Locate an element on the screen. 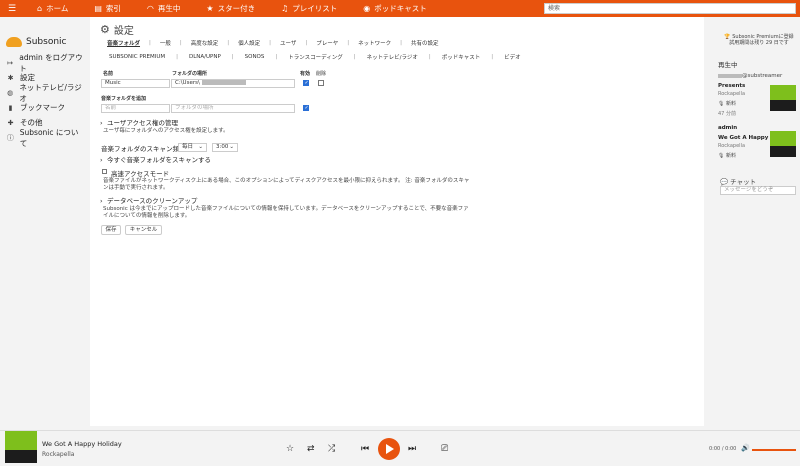 This screenshot has width=800, height=466. tab-network: ネットワーク is located at coordinates (374, 43).